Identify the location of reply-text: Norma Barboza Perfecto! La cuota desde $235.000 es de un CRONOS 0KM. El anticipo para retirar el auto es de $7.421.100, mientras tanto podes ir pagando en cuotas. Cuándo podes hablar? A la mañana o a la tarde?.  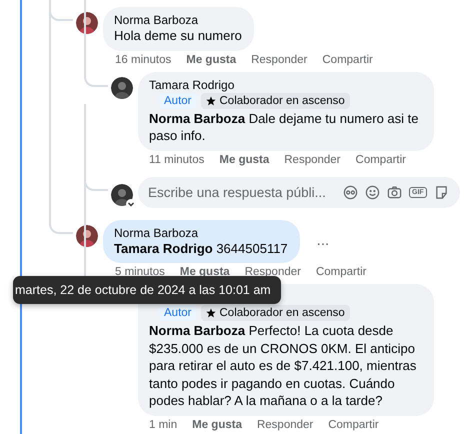
(283, 366).